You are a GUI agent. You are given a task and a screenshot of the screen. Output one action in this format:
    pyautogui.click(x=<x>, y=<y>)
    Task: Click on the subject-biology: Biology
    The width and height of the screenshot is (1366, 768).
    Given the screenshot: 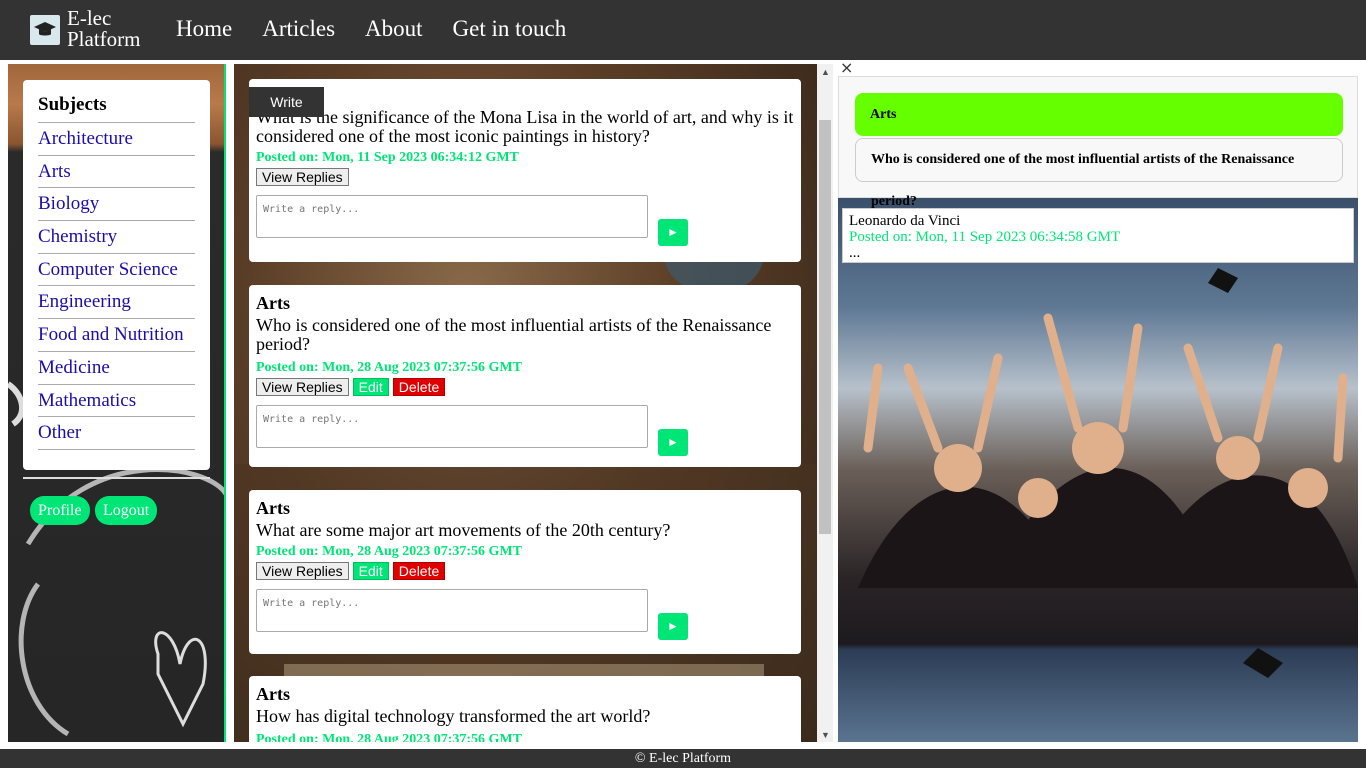 What is the action you would take?
    pyautogui.click(x=116, y=205)
    